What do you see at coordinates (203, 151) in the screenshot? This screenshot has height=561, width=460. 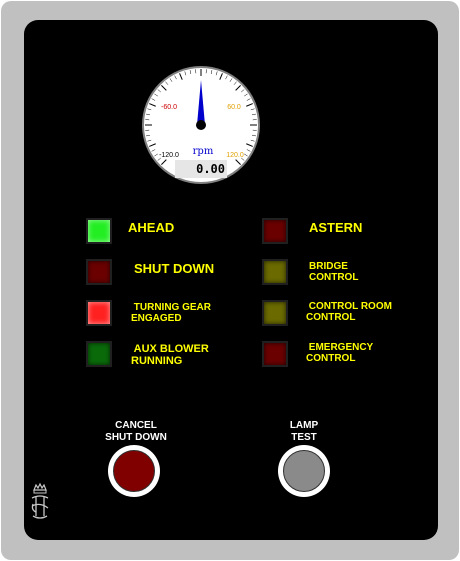 I see `gauge-unit-label: rpm` at bounding box center [203, 151].